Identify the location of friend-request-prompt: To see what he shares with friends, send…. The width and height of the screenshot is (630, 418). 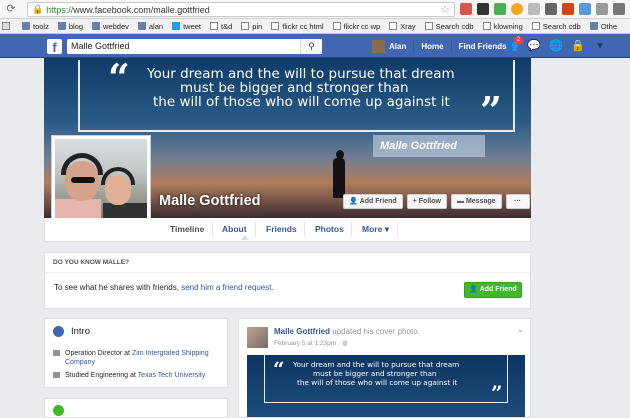
(164, 287).